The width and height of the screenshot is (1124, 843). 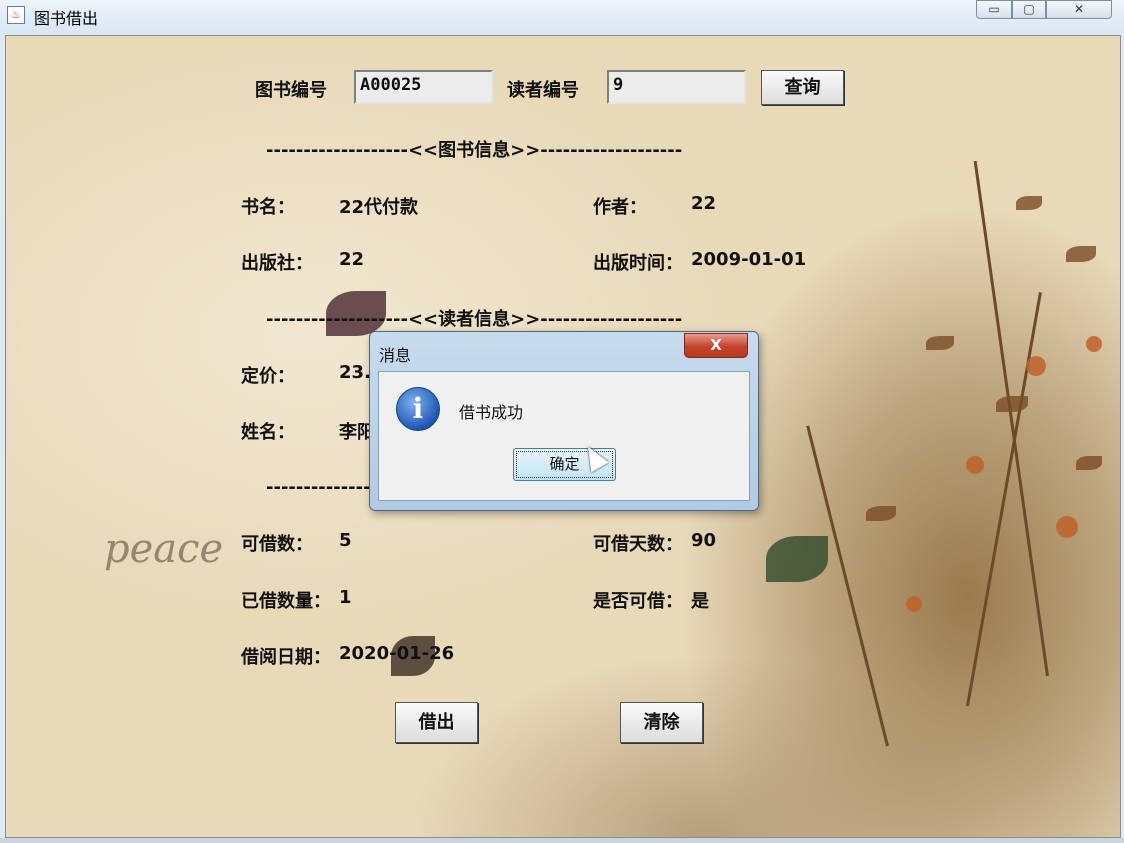 What do you see at coordinates (352, 259) in the screenshot?
I see `publisher-value: 22` at bounding box center [352, 259].